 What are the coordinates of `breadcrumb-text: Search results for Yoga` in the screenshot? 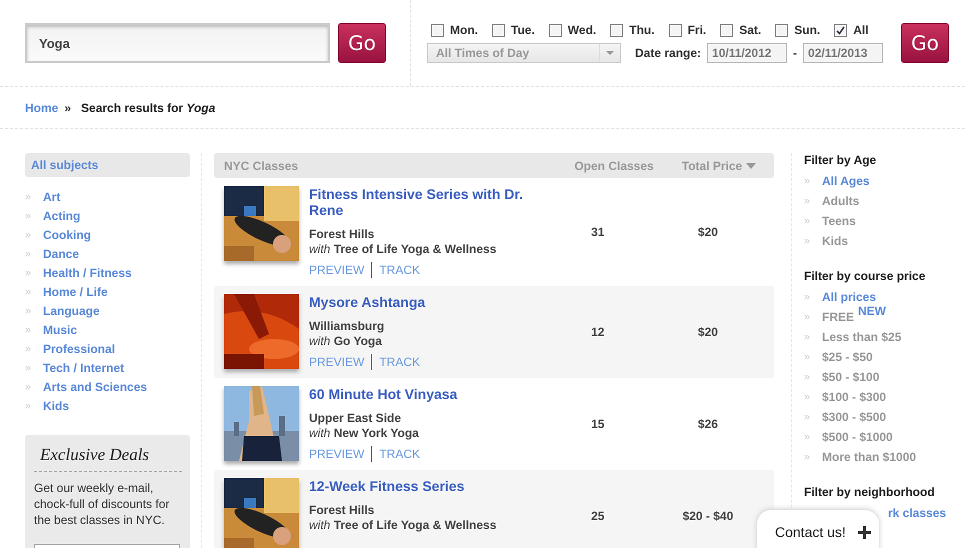 It's located at (148, 107).